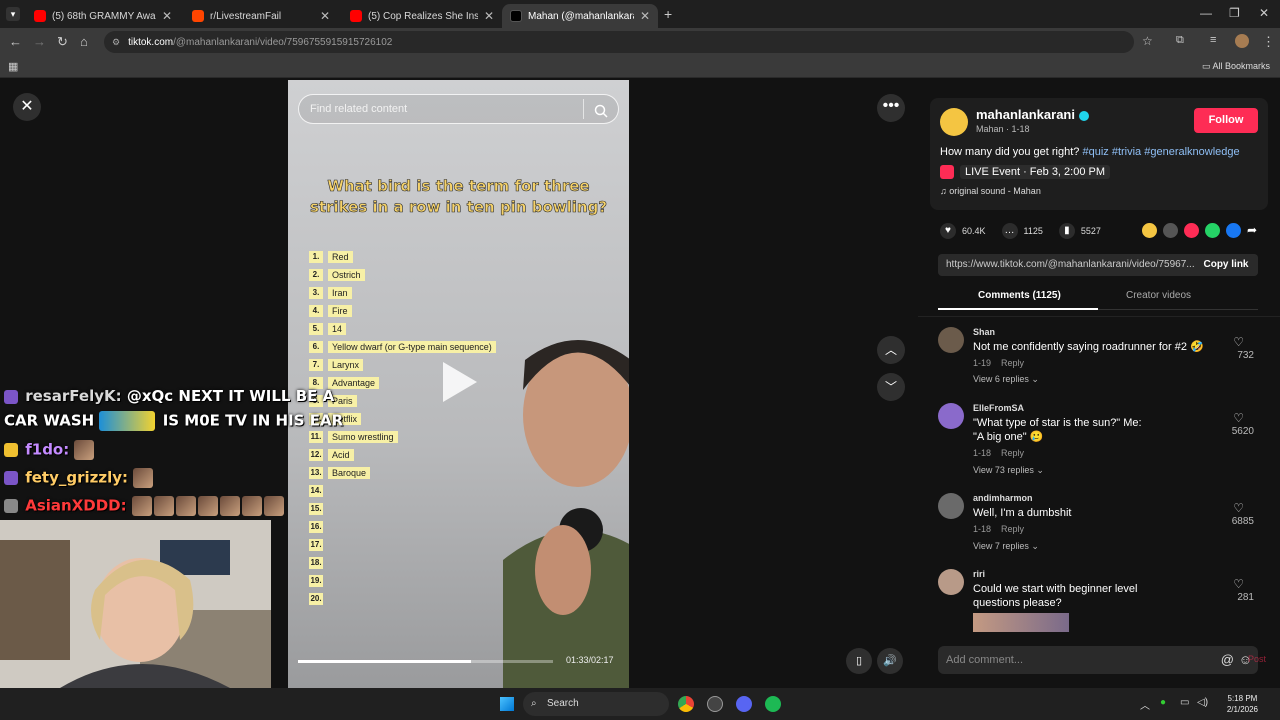  Describe the element at coordinates (316, 598) in the screenshot. I see `answer-number: 20.` at that location.